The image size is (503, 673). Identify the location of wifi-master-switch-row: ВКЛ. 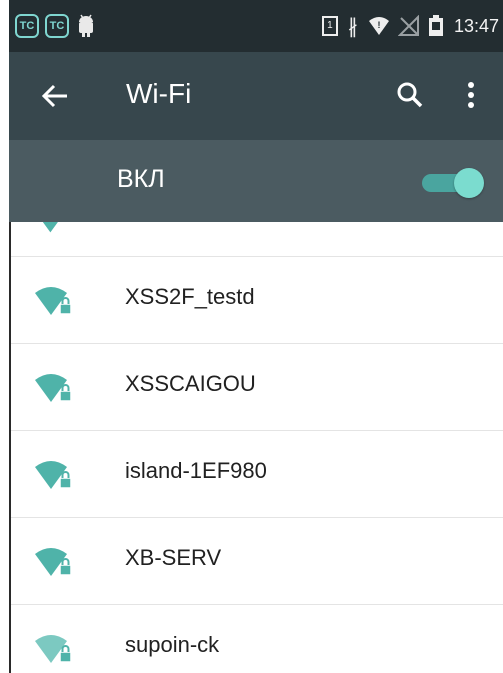
(256, 181).